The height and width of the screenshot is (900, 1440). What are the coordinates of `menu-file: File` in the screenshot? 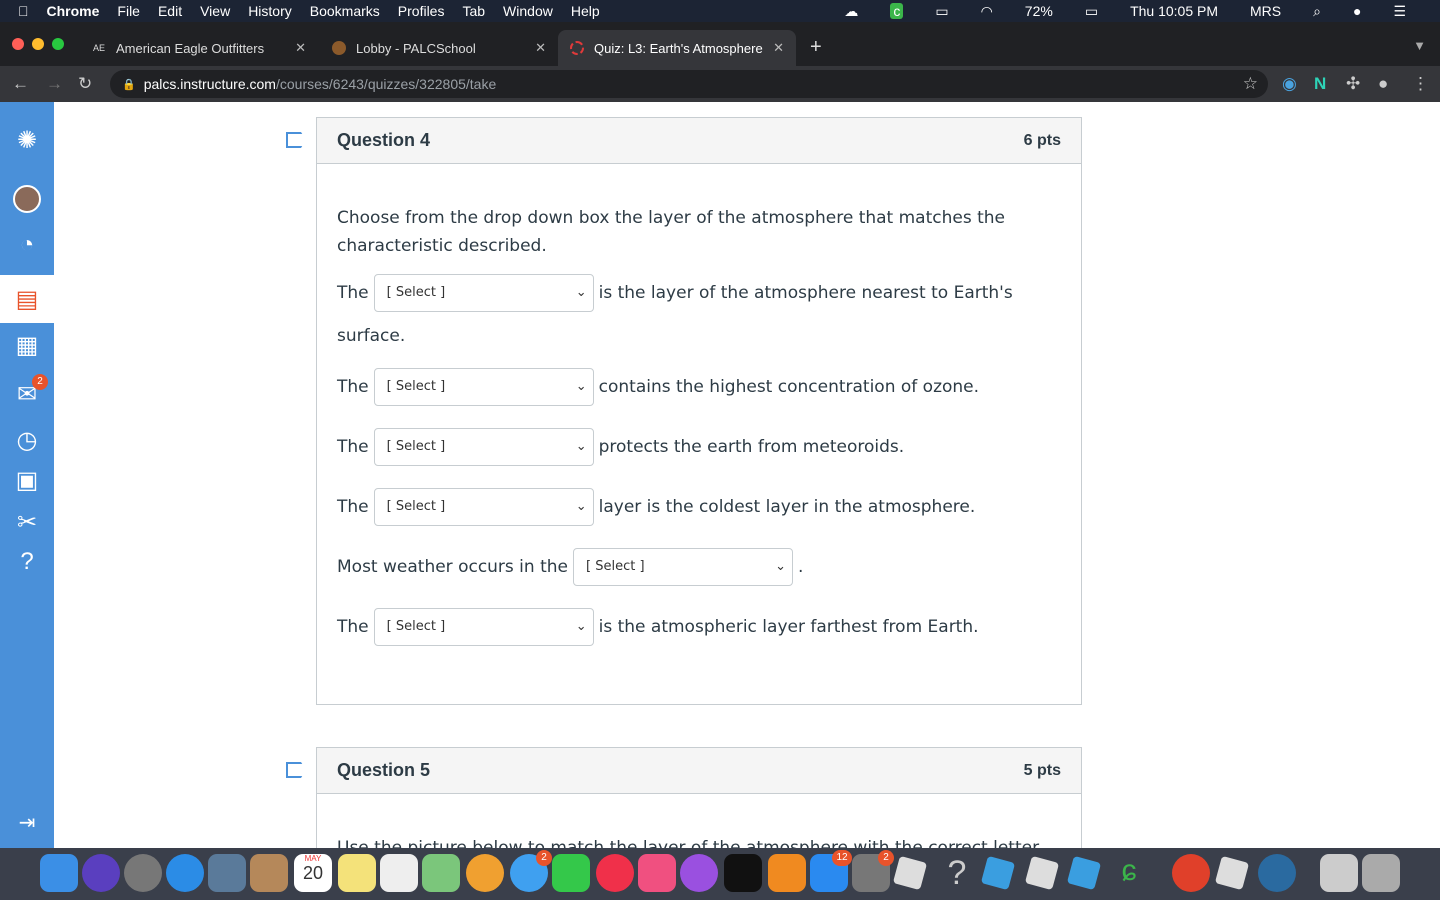 It's located at (128, 11).